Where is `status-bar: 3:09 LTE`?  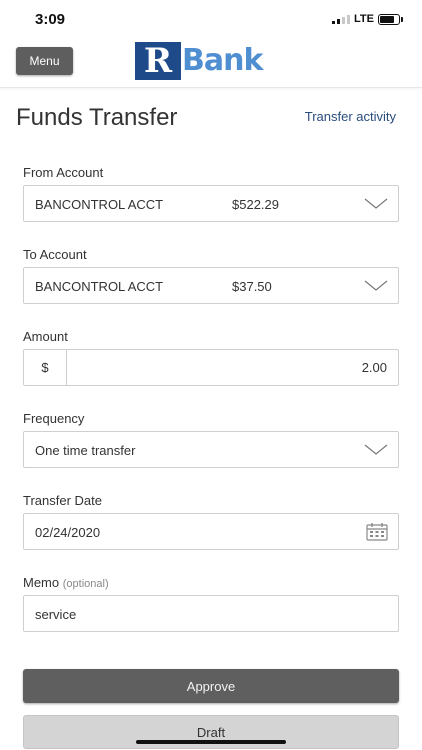 status-bar: 3:09 LTE is located at coordinates (211, 20).